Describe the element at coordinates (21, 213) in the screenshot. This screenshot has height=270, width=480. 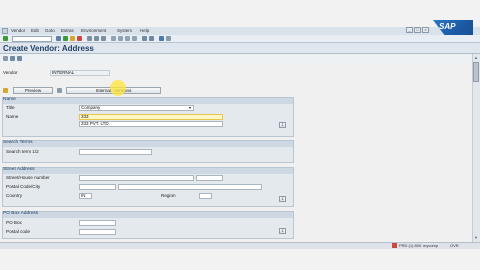
I see `po-box-group-title: PO Box Address` at that location.